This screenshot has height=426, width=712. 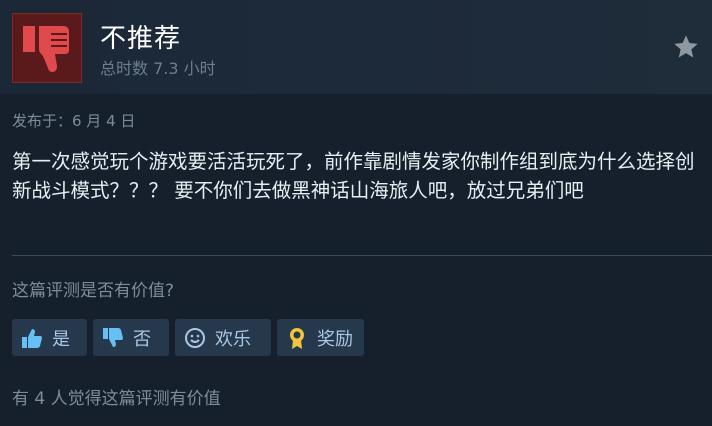 I want to click on award-button: 奖励, so click(x=320, y=337).